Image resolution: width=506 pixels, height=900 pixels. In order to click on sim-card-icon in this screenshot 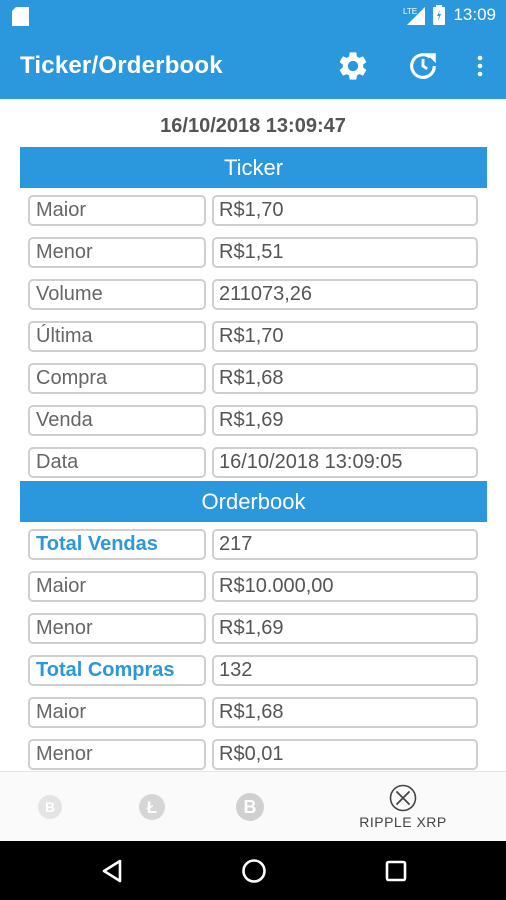, I will do `click(20, 16)`.